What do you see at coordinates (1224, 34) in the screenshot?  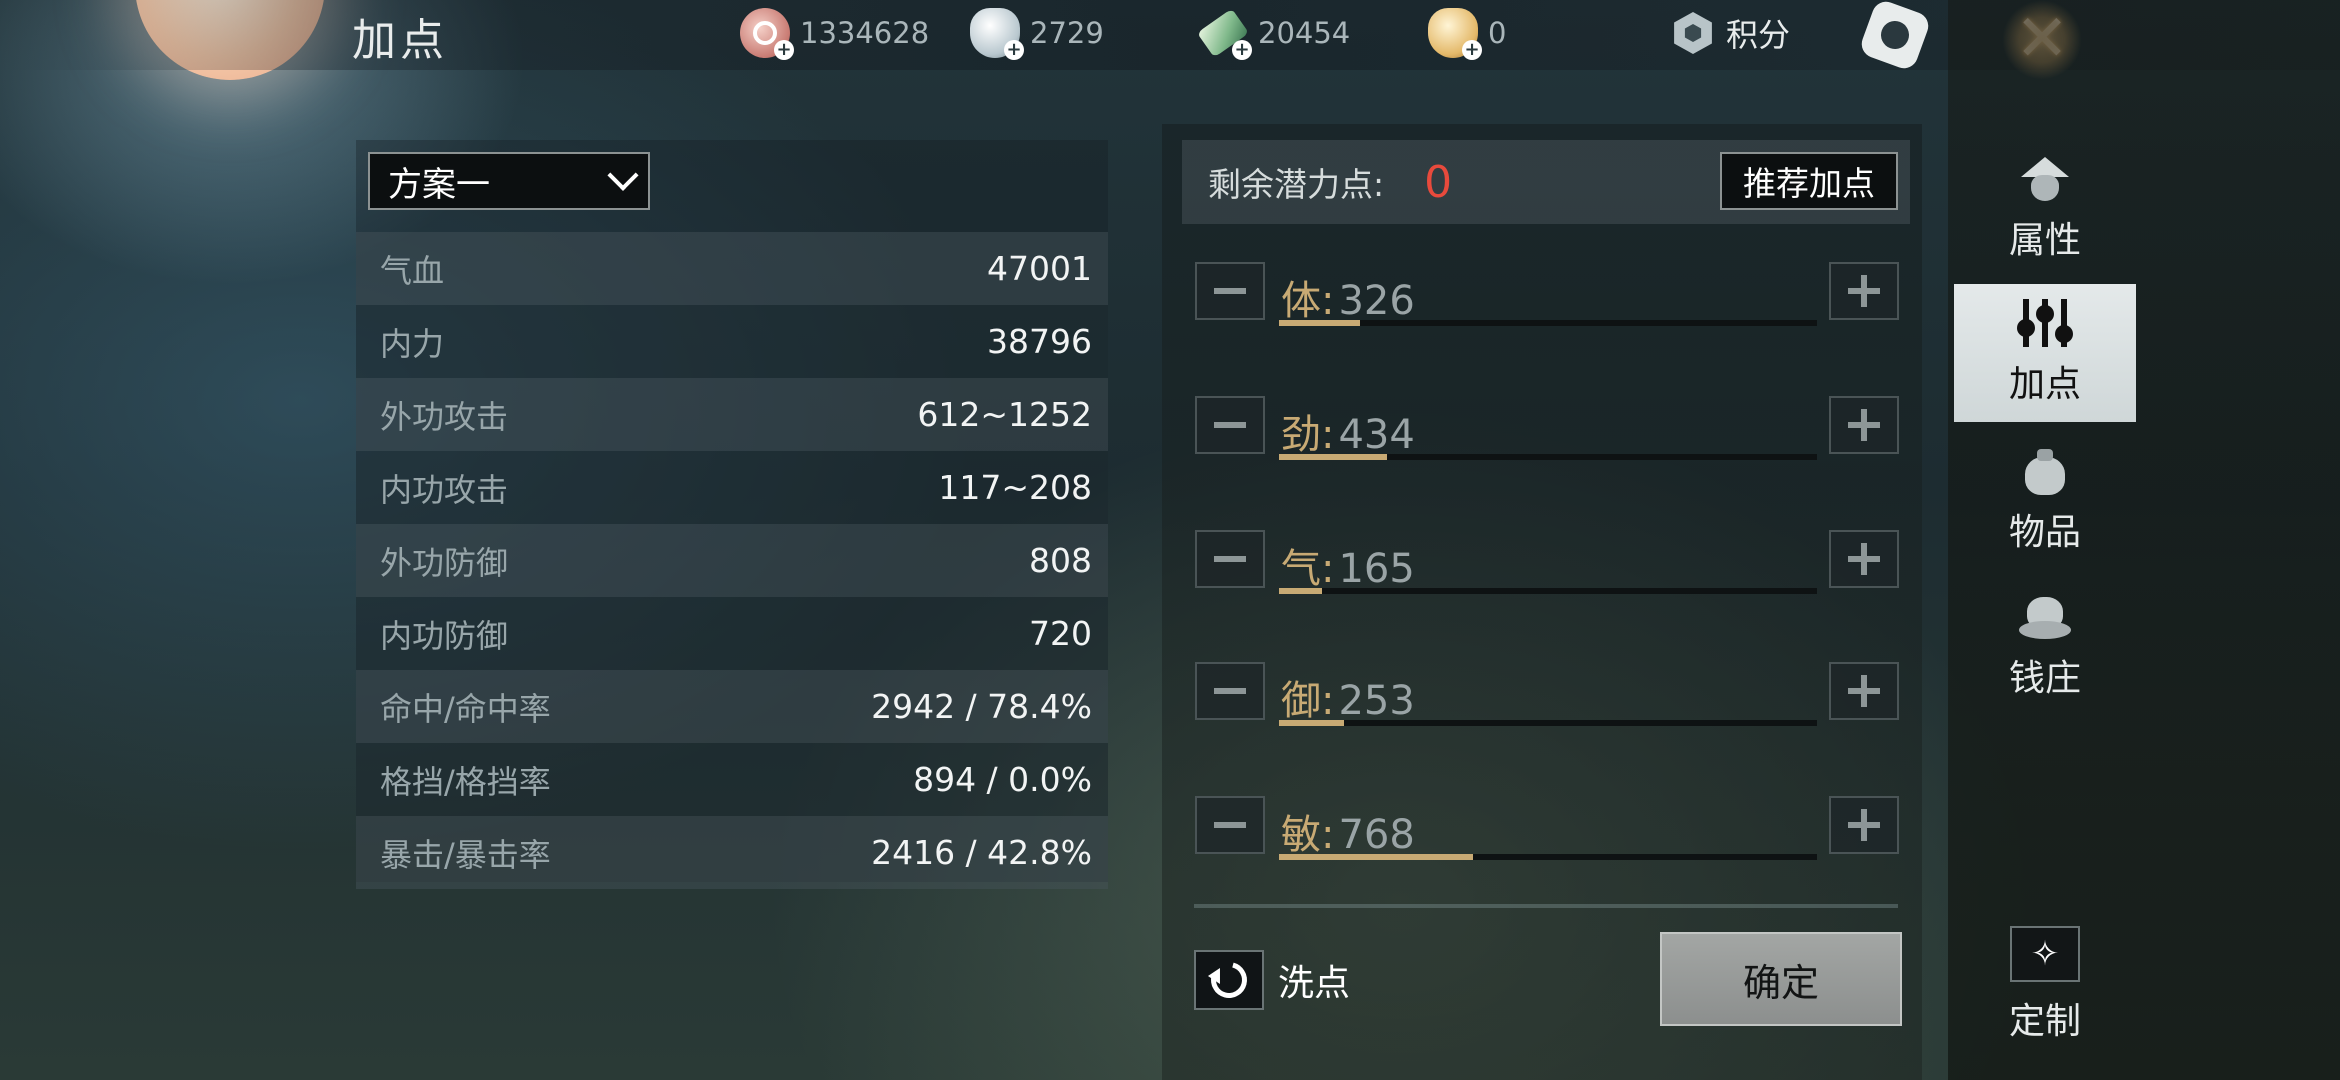 I see `jade-ticket-icon: +` at bounding box center [1224, 34].